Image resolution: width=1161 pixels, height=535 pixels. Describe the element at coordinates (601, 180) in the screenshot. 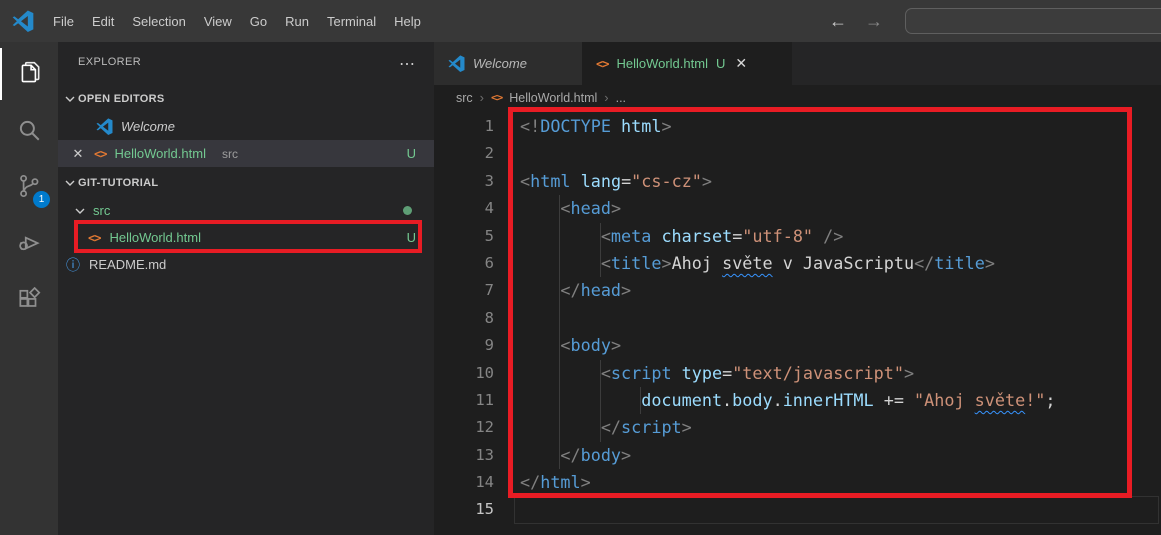

I see `token-attr: lang` at that location.